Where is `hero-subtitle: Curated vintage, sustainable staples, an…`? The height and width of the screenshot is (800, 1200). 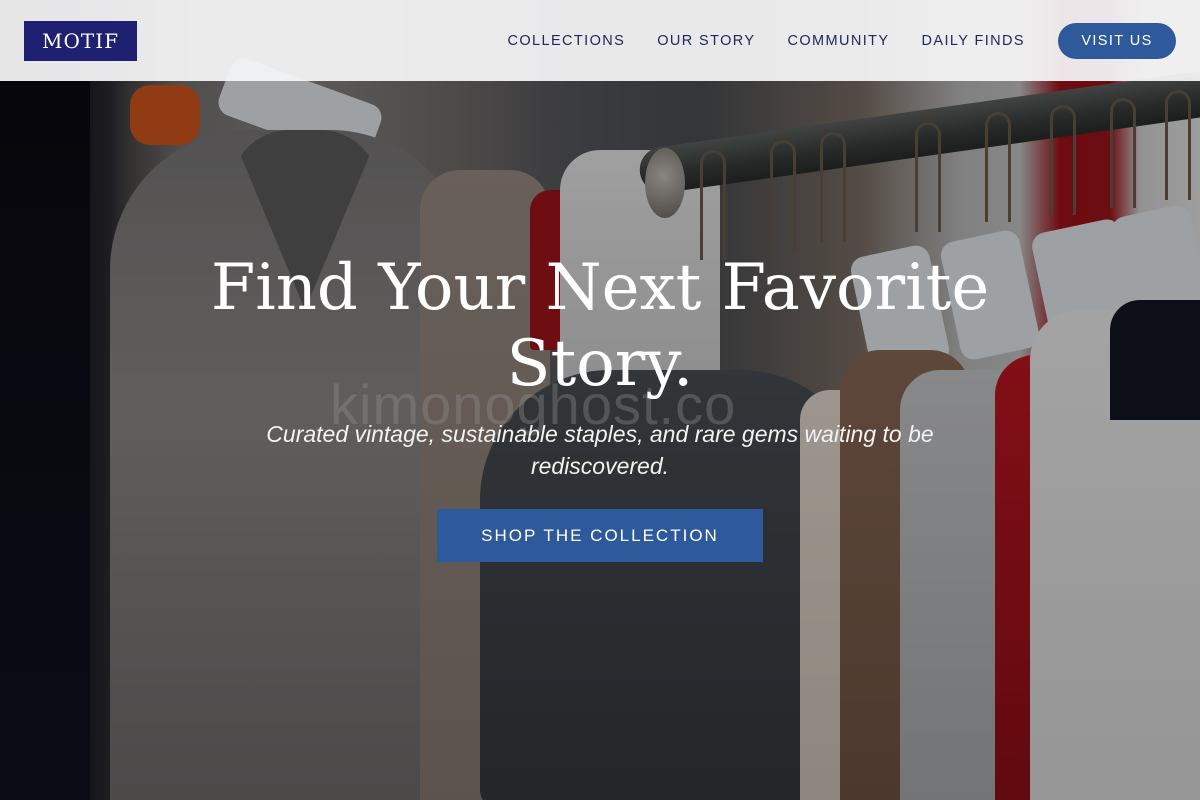 hero-subtitle: Curated vintage, sustainable staples, an… is located at coordinates (600, 450).